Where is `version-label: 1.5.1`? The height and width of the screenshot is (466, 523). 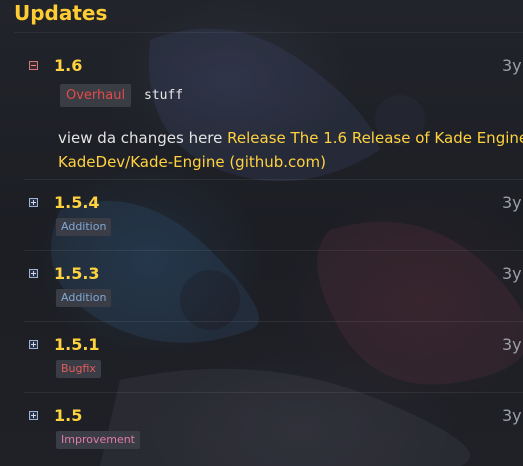
version-label: 1.5.1 is located at coordinates (77, 344).